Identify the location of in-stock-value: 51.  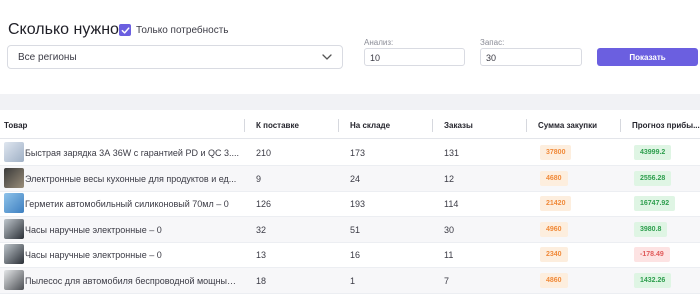
(355, 229).